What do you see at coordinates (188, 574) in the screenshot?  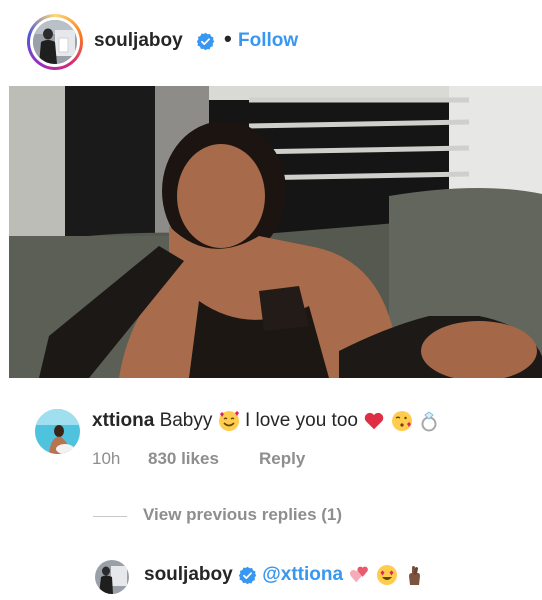 I see `reply-username: souljaboy` at bounding box center [188, 574].